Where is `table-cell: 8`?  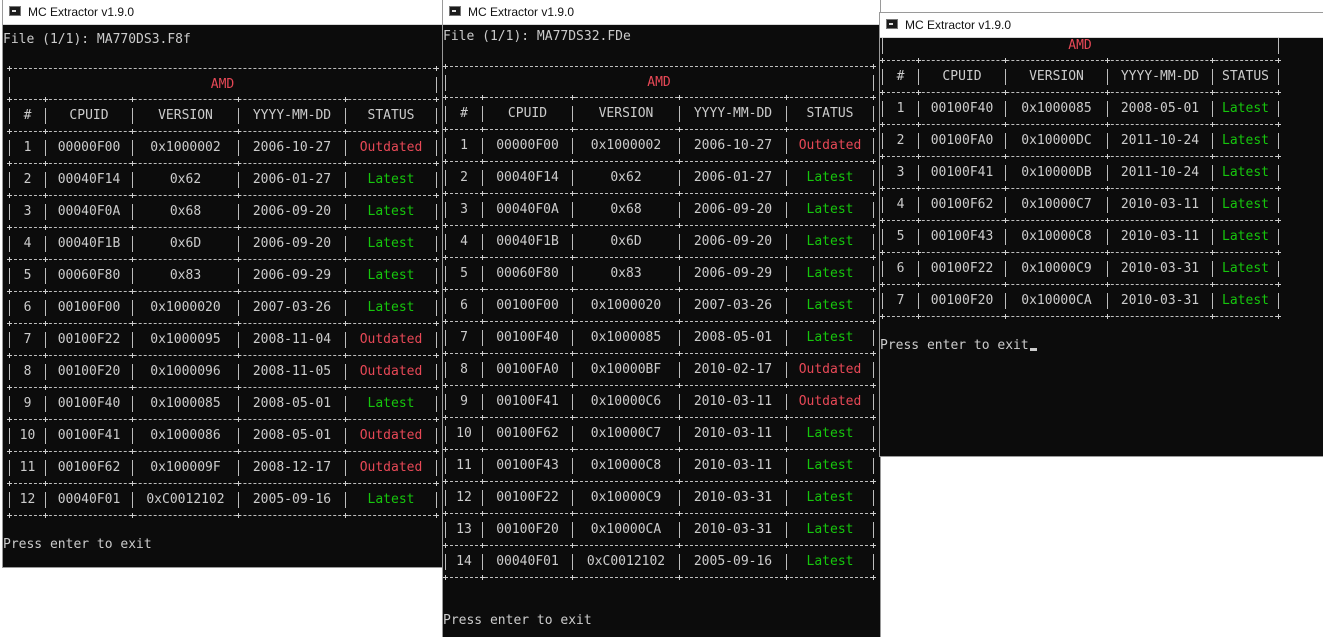
table-cell: 8 is located at coordinates (464, 369).